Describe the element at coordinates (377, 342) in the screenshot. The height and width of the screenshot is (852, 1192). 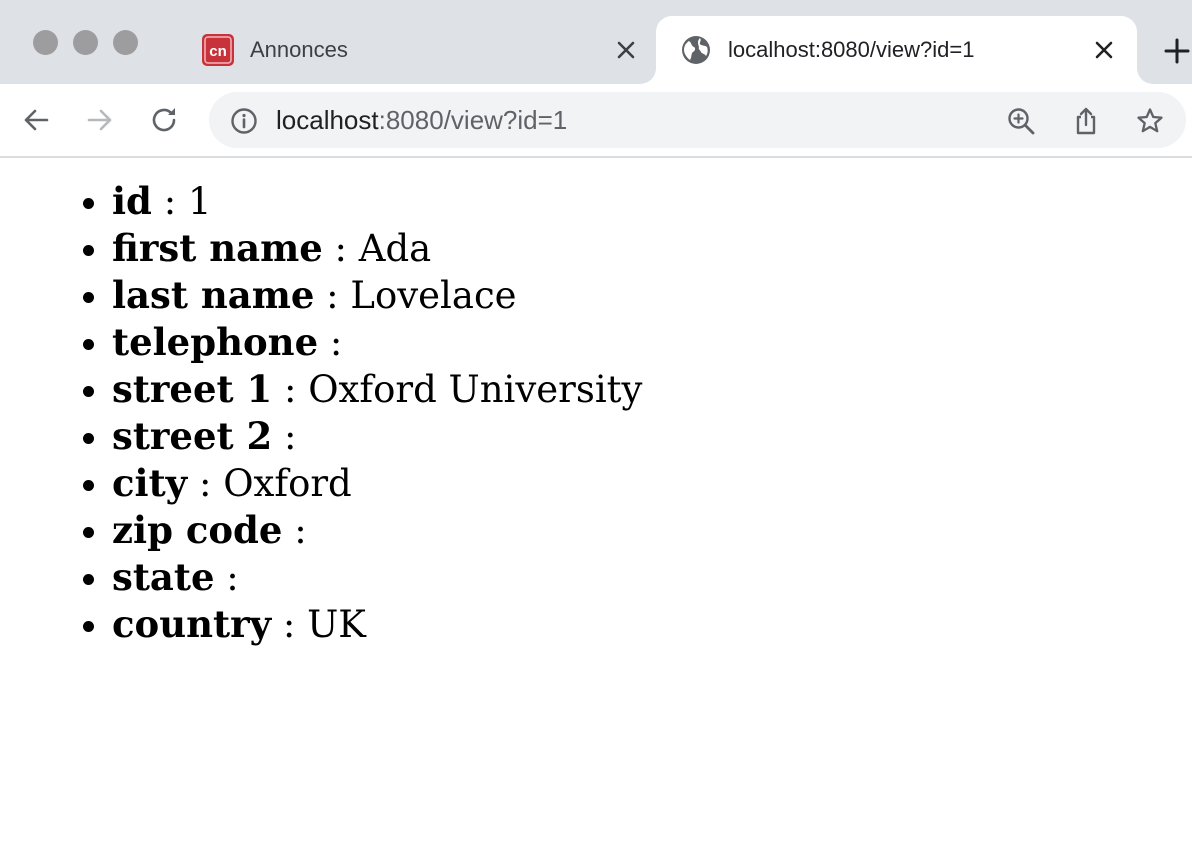
I see `list-item: telephone :` at that location.